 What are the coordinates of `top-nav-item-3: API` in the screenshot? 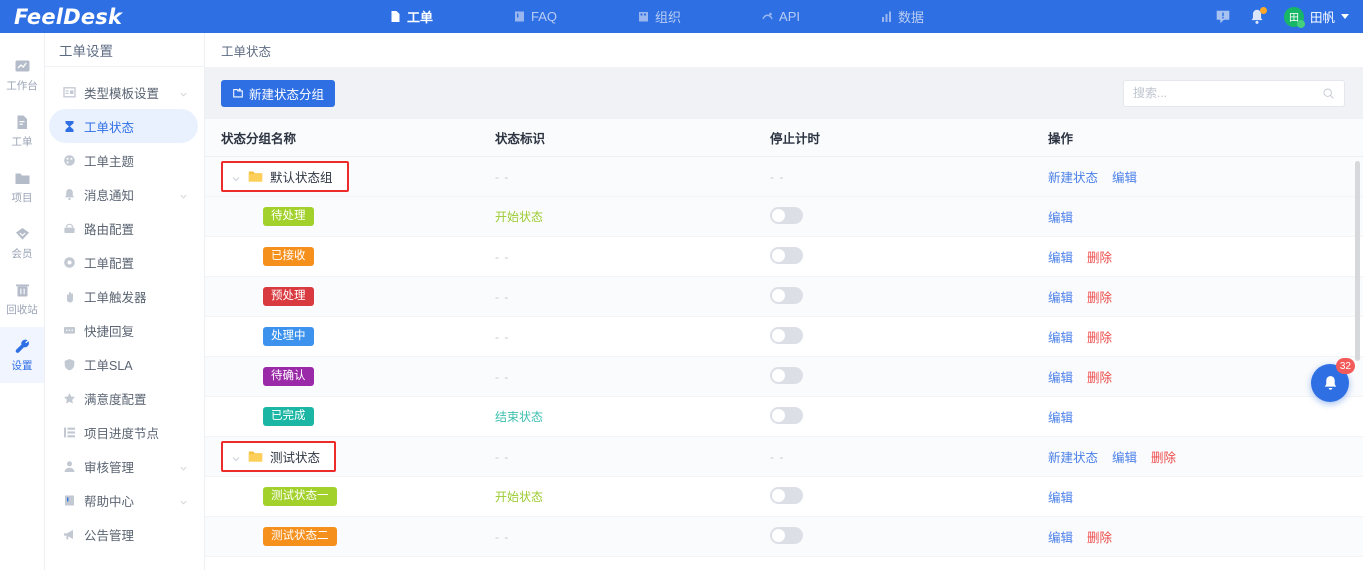 It's located at (780, 16).